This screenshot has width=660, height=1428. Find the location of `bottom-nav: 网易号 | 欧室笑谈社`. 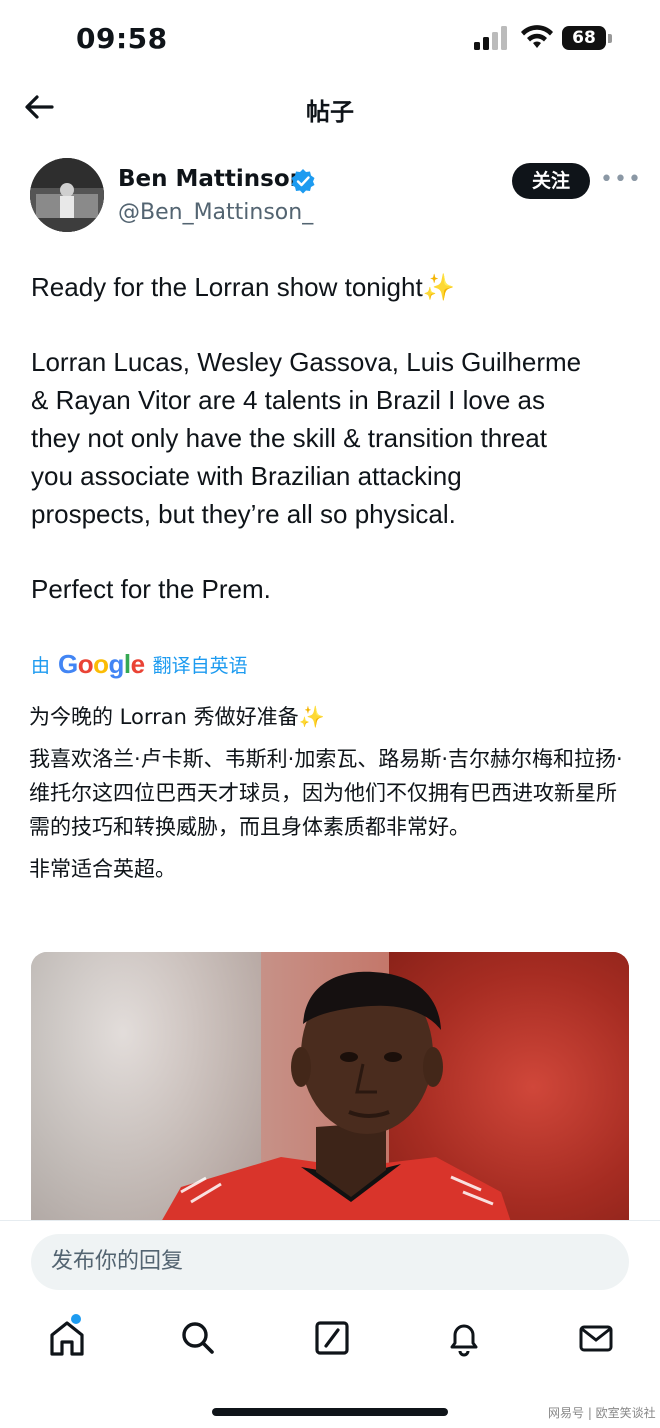

bottom-nav: 网易号 | 欧室笑谈社 is located at coordinates (330, 1364).